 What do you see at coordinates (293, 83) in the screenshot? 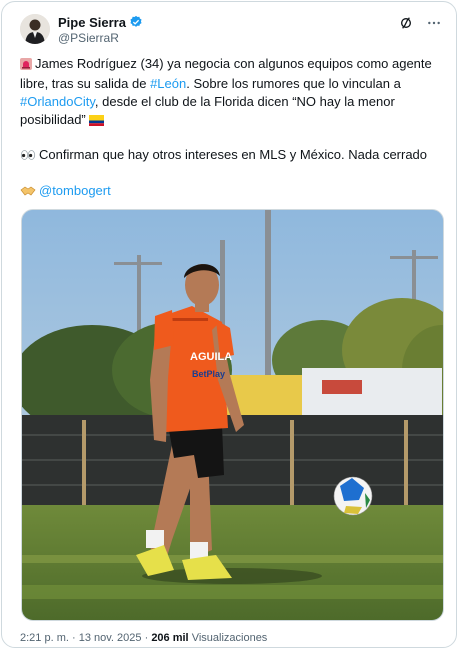
I see `tweet-text-b: . Sobre los rumores que lo vinculan a` at bounding box center [293, 83].